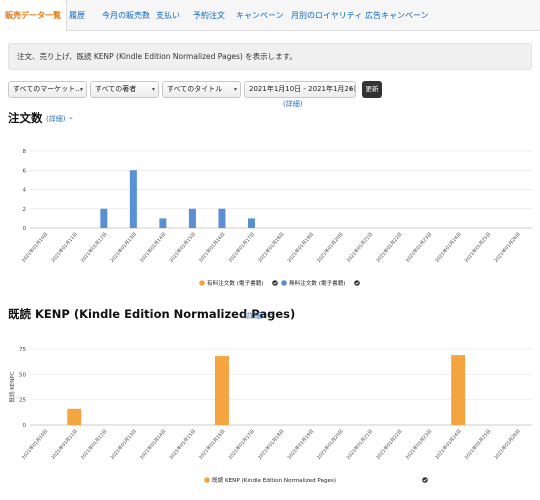  Describe the element at coordinates (25, 210) in the screenshot. I see `y-tick-label: 2` at that location.